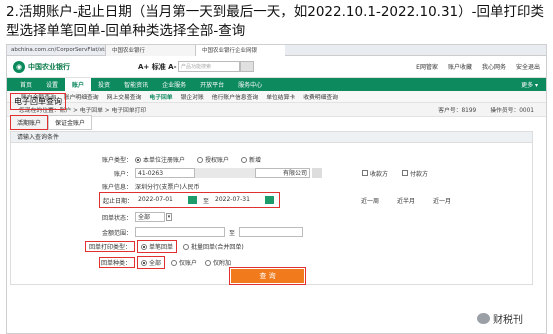 The width and height of the screenshot is (553, 334). I want to click on nav-home: 首页, so click(26, 84).